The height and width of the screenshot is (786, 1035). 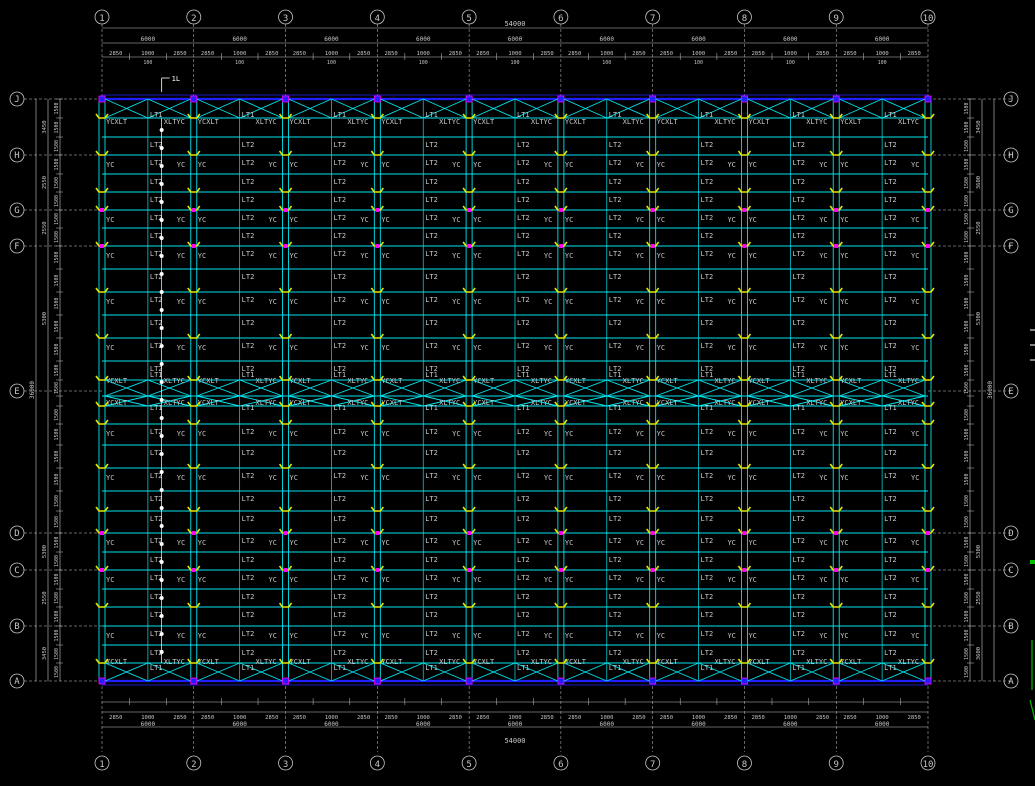 I want to click on dim-row-spacing-left: 3450, so click(x=45, y=126).